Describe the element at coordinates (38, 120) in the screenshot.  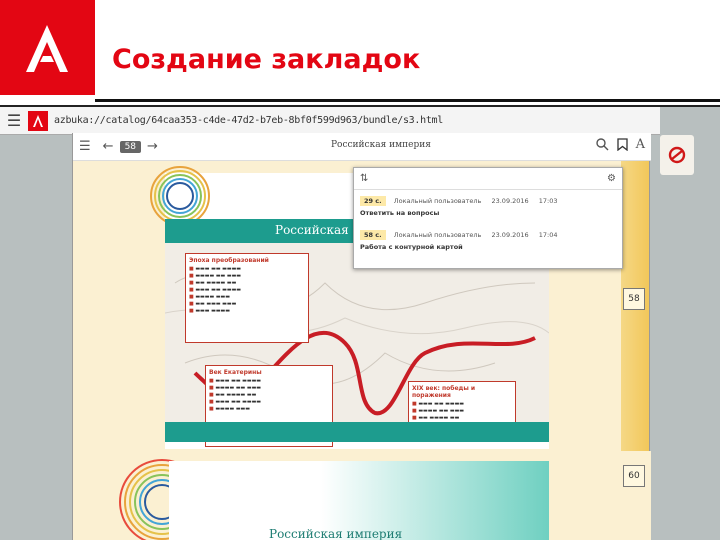
I see `site-logo-icon` at that location.